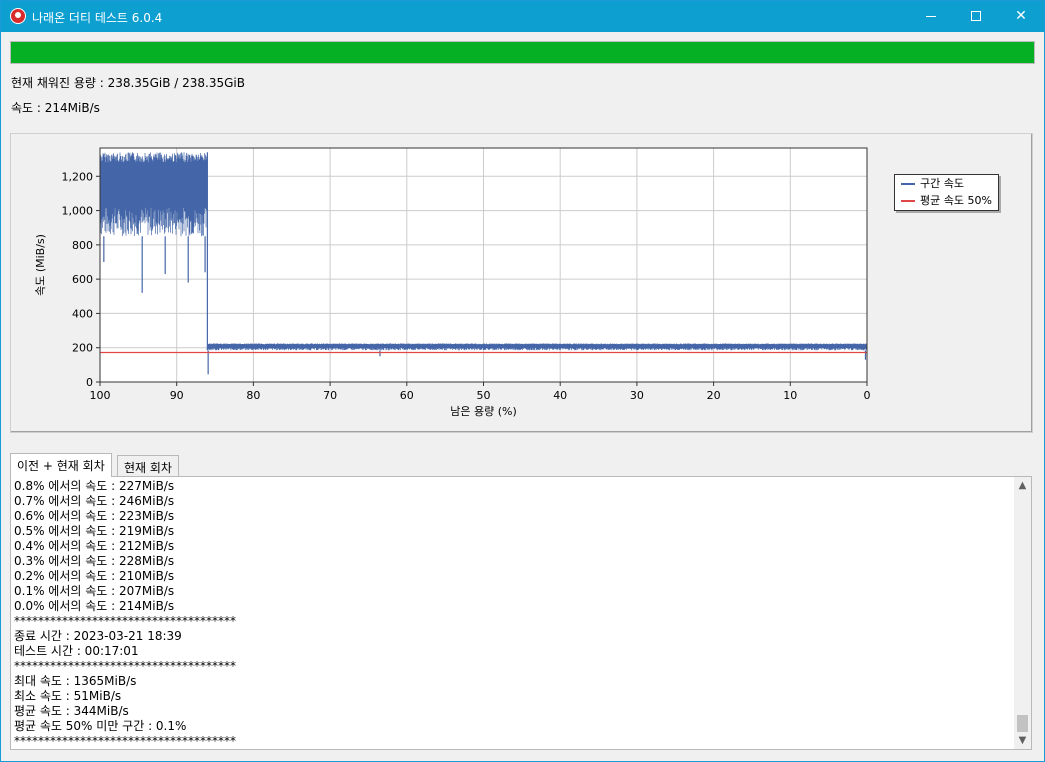  I want to click on close-icon: ✕, so click(1021, 16).